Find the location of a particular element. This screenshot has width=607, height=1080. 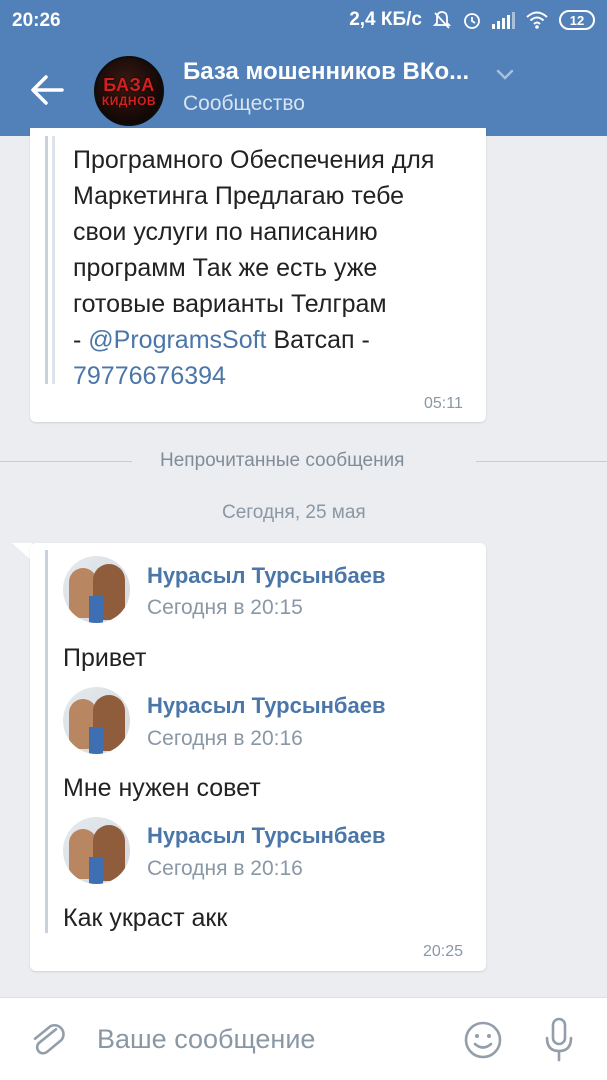

message-text: Привет is located at coordinates (105, 658).